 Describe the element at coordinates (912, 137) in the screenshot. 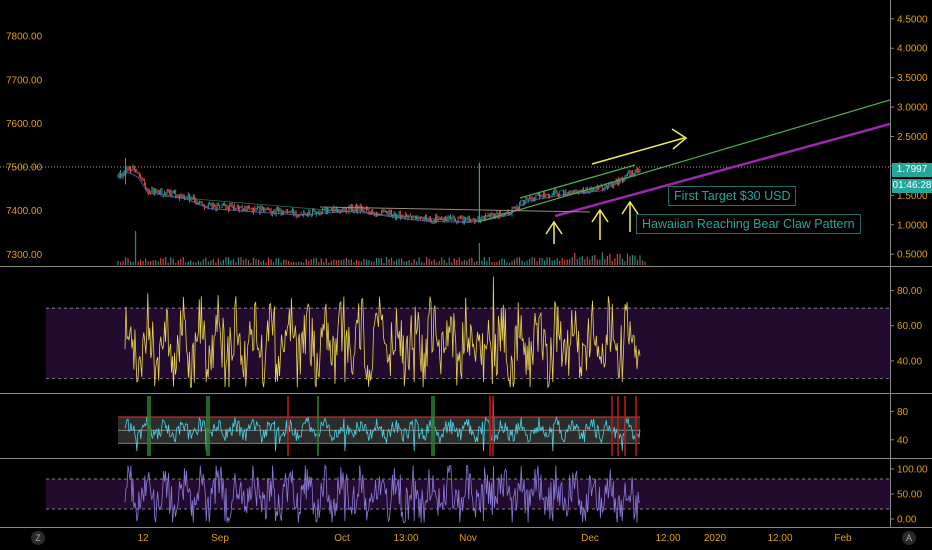

I see `right-scale-tick: 2.5000` at that location.